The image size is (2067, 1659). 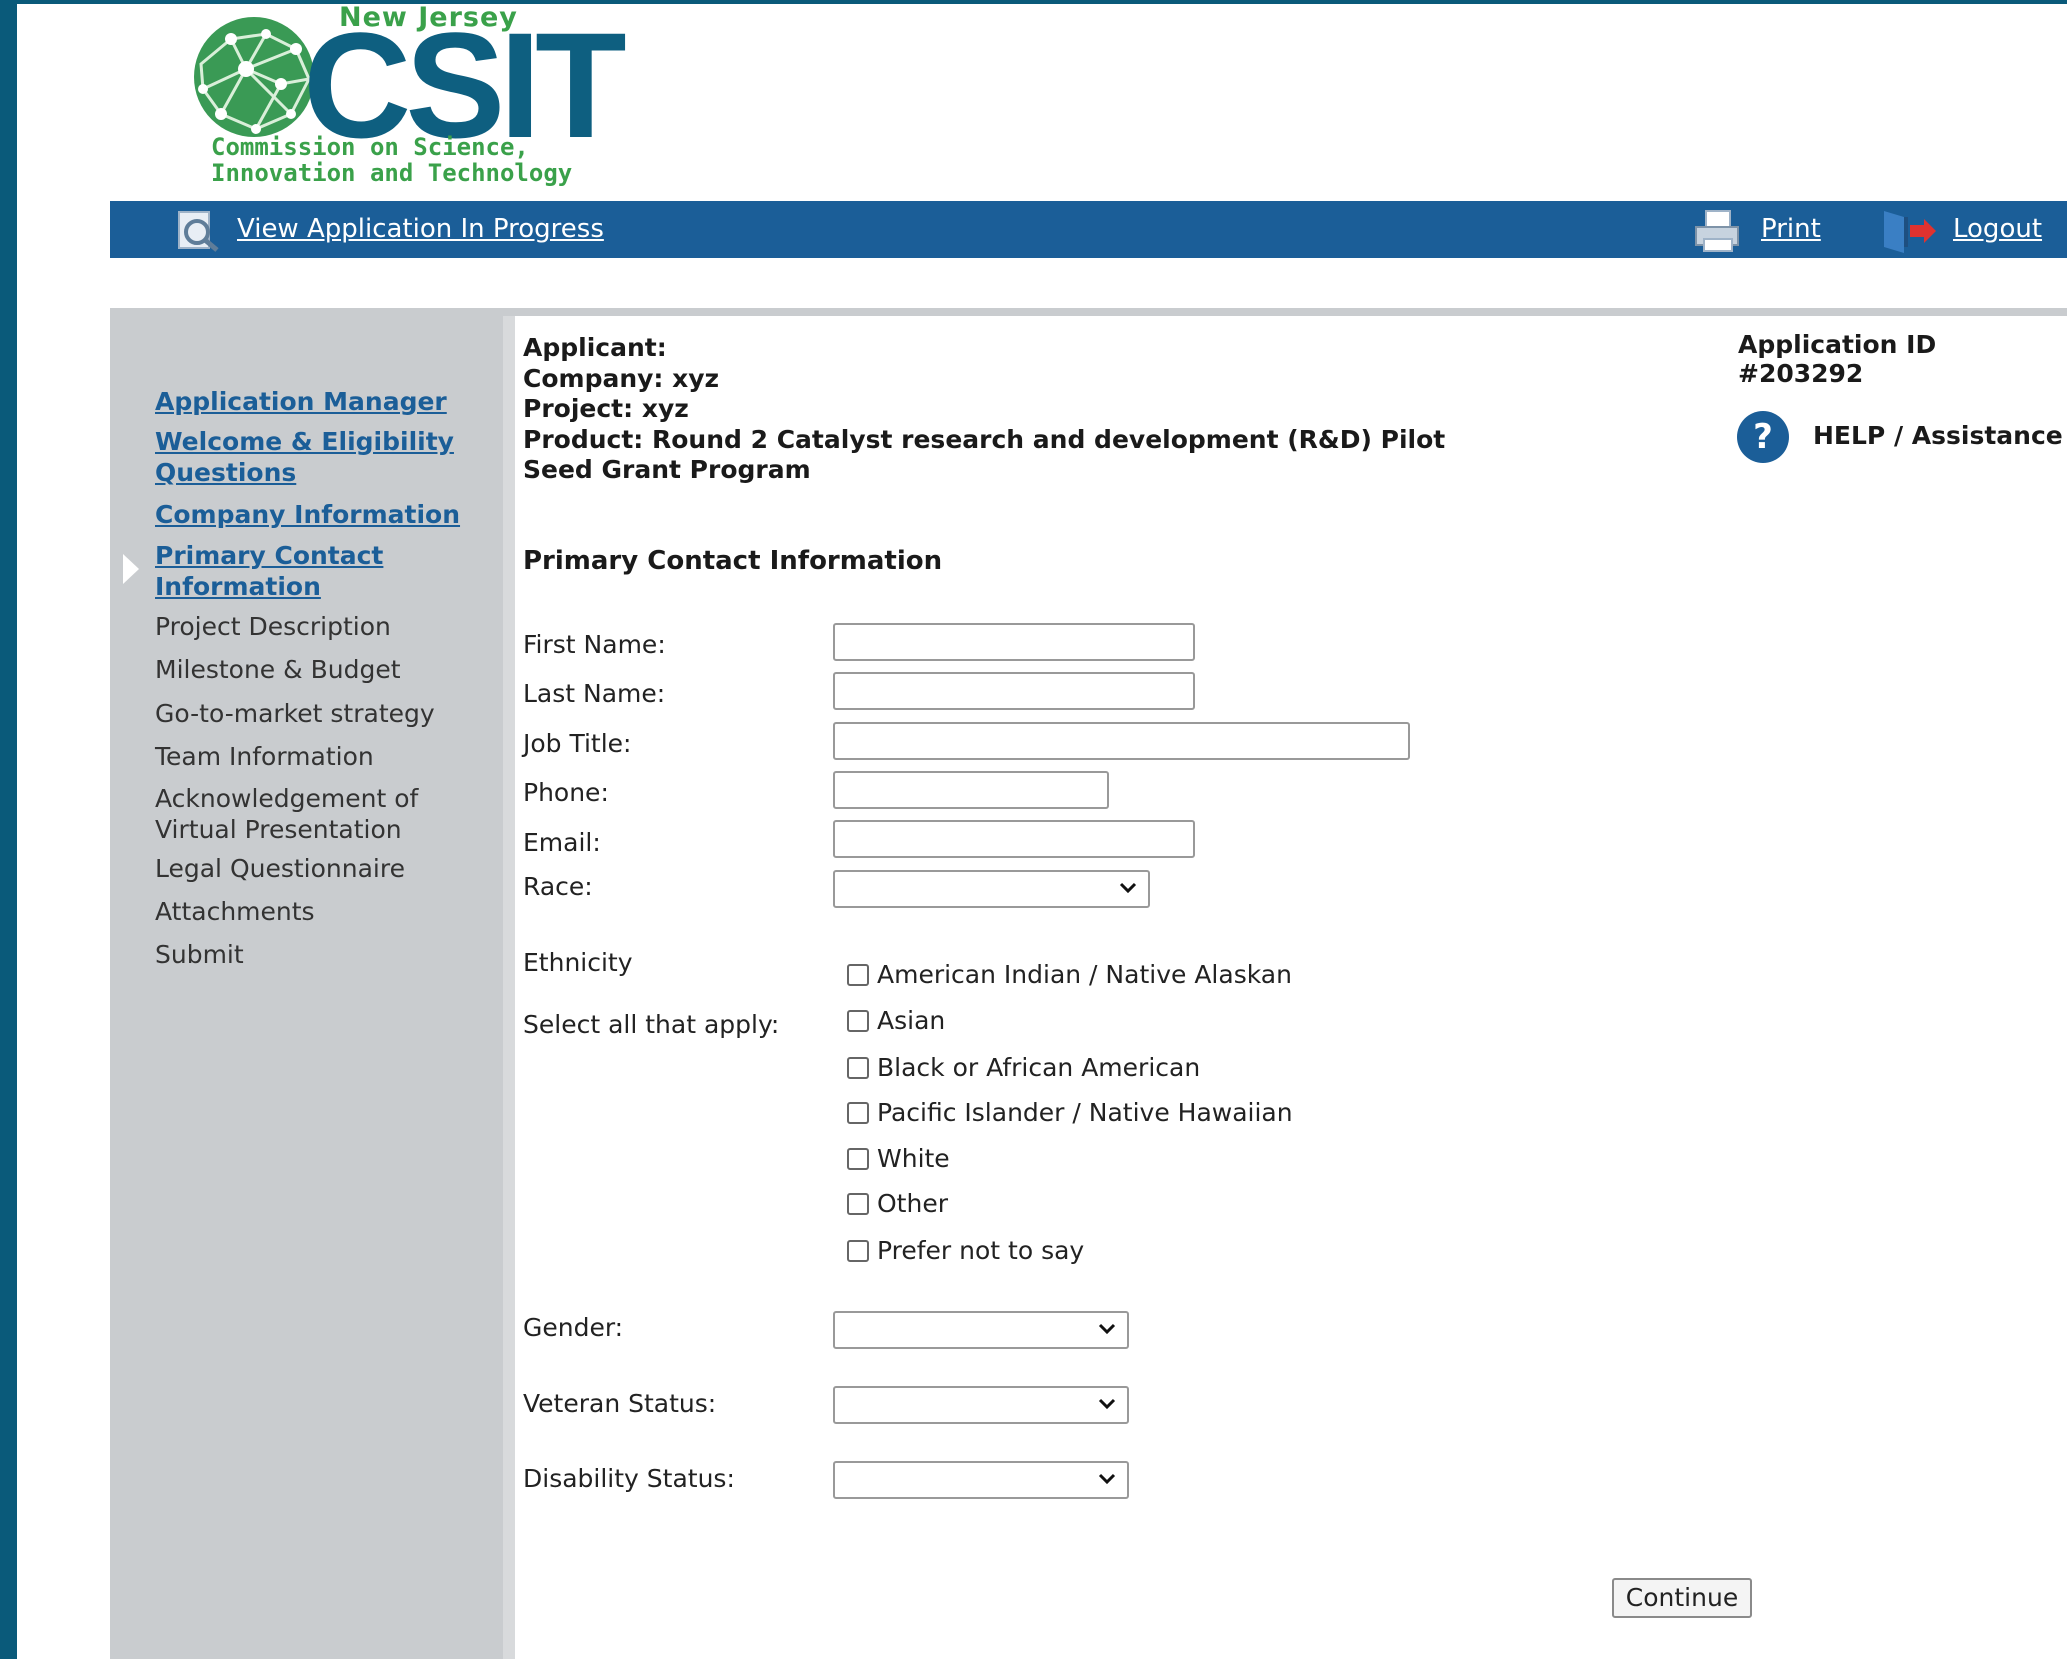 I want to click on ethnicity-option: Other, so click(x=897, y=1203).